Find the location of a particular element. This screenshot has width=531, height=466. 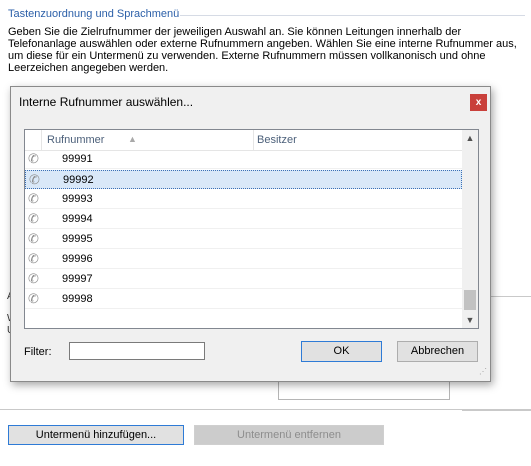

list-item: ✆ 99995 is located at coordinates (243, 239).